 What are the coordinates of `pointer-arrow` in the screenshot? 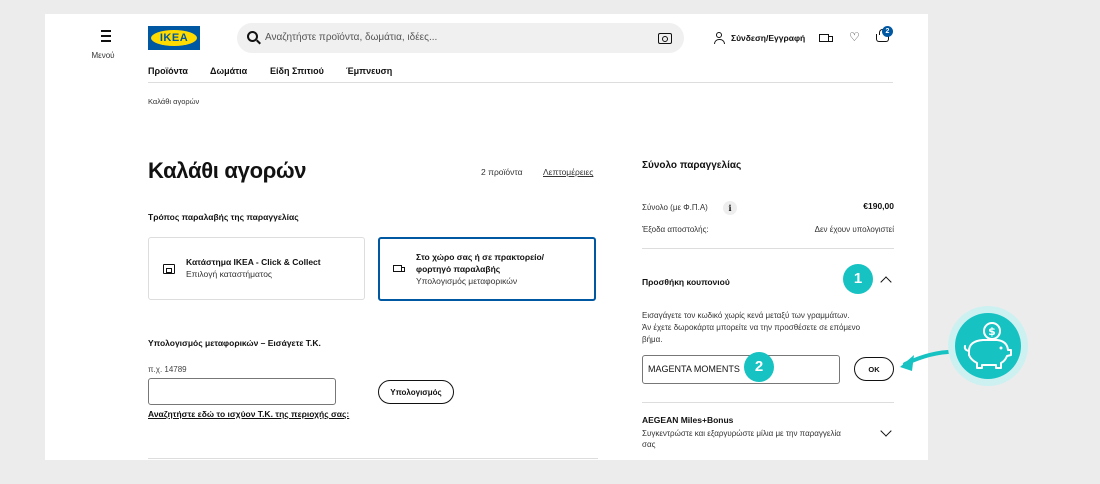 It's located at (931, 360).